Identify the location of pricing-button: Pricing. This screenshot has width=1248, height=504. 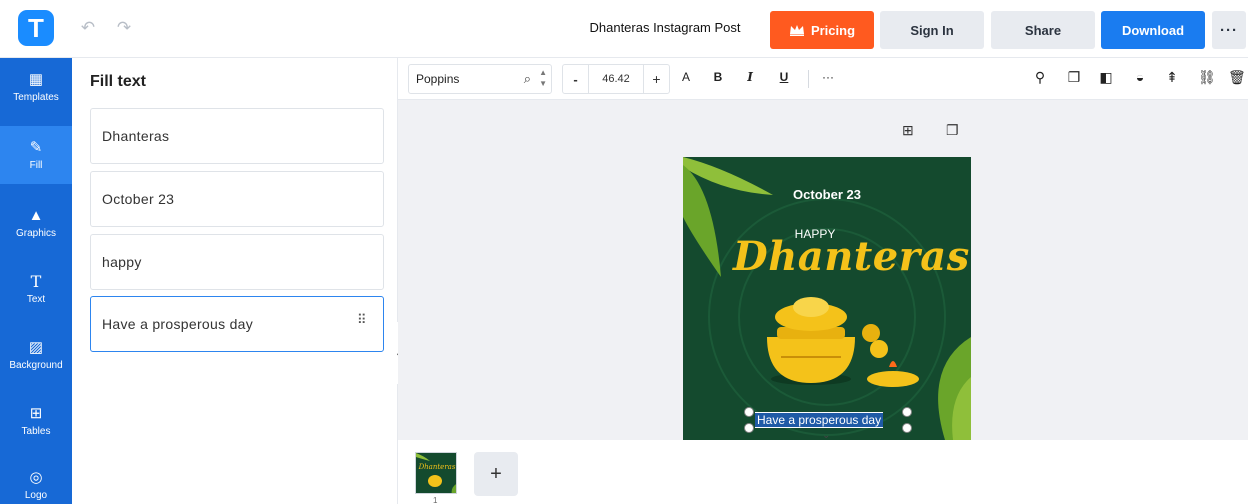
(822, 30).